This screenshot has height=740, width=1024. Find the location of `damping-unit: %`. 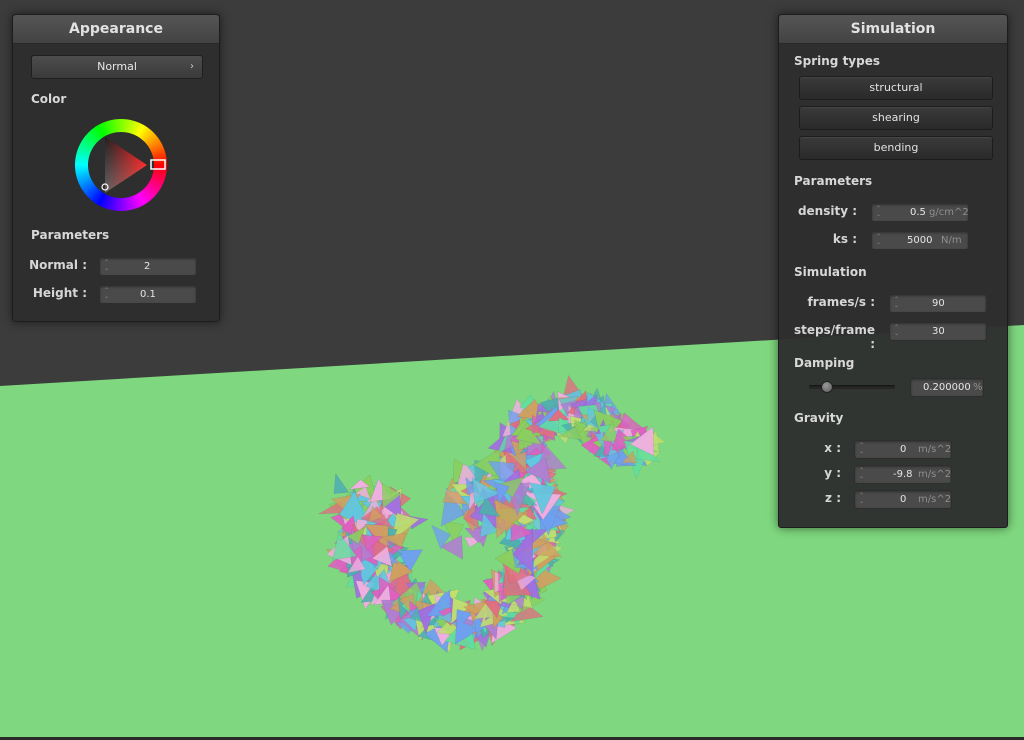

damping-unit: % is located at coordinates (978, 387).